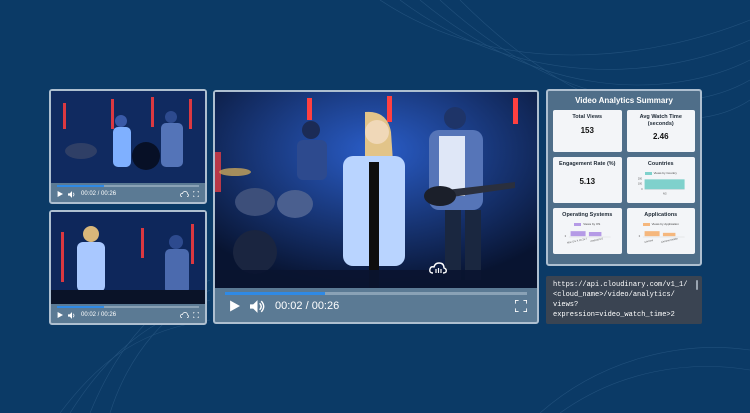 Image resolution: width=750 pixels, height=413 pixels. I want to click on code-line: expression=video_watch_time>2, so click(614, 315).